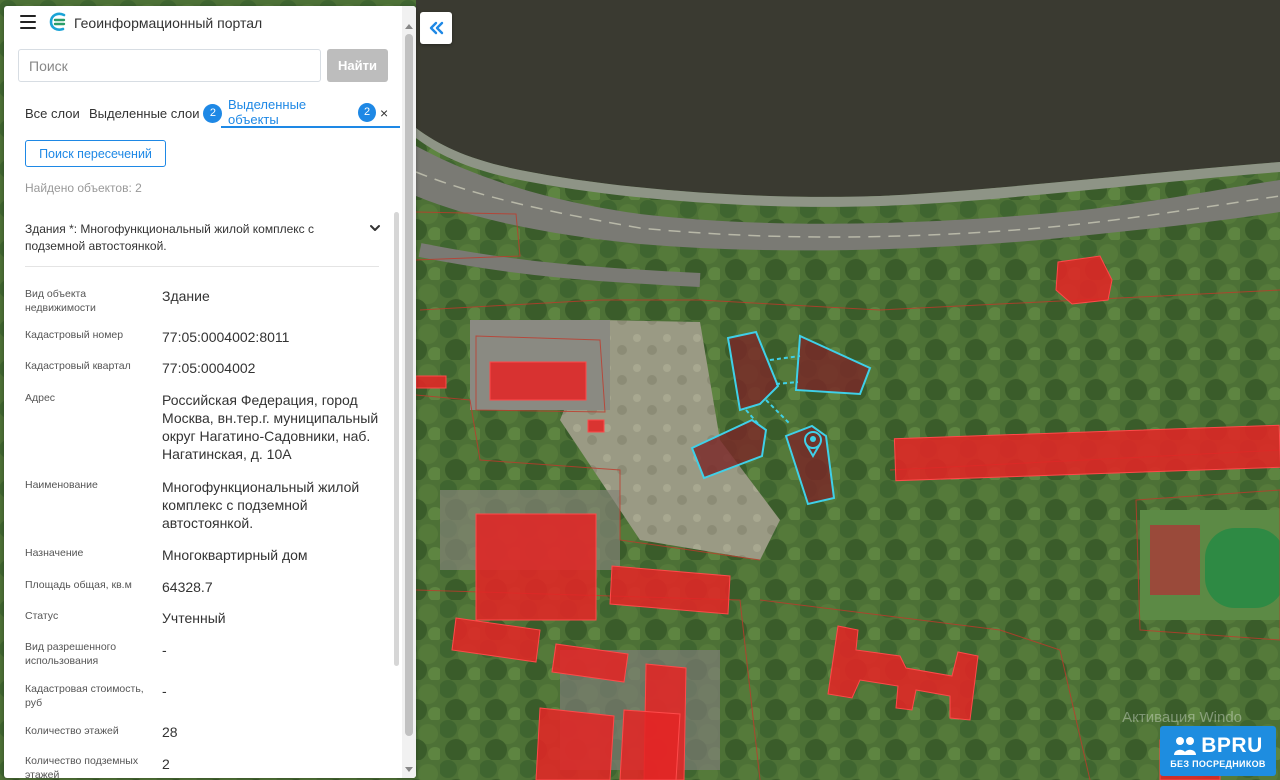 The image size is (1280, 780). What do you see at coordinates (40, 398) in the screenshot?
I see `attr-label: Адрес` at bounding box center [40, 398].